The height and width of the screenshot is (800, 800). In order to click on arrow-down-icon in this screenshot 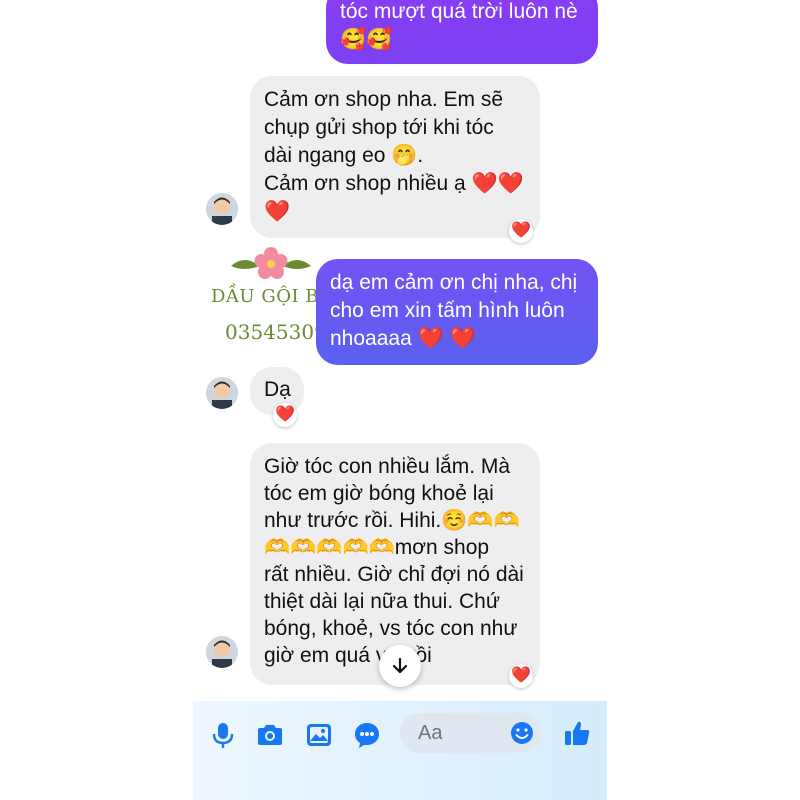, I will do `click(400, 665)`.